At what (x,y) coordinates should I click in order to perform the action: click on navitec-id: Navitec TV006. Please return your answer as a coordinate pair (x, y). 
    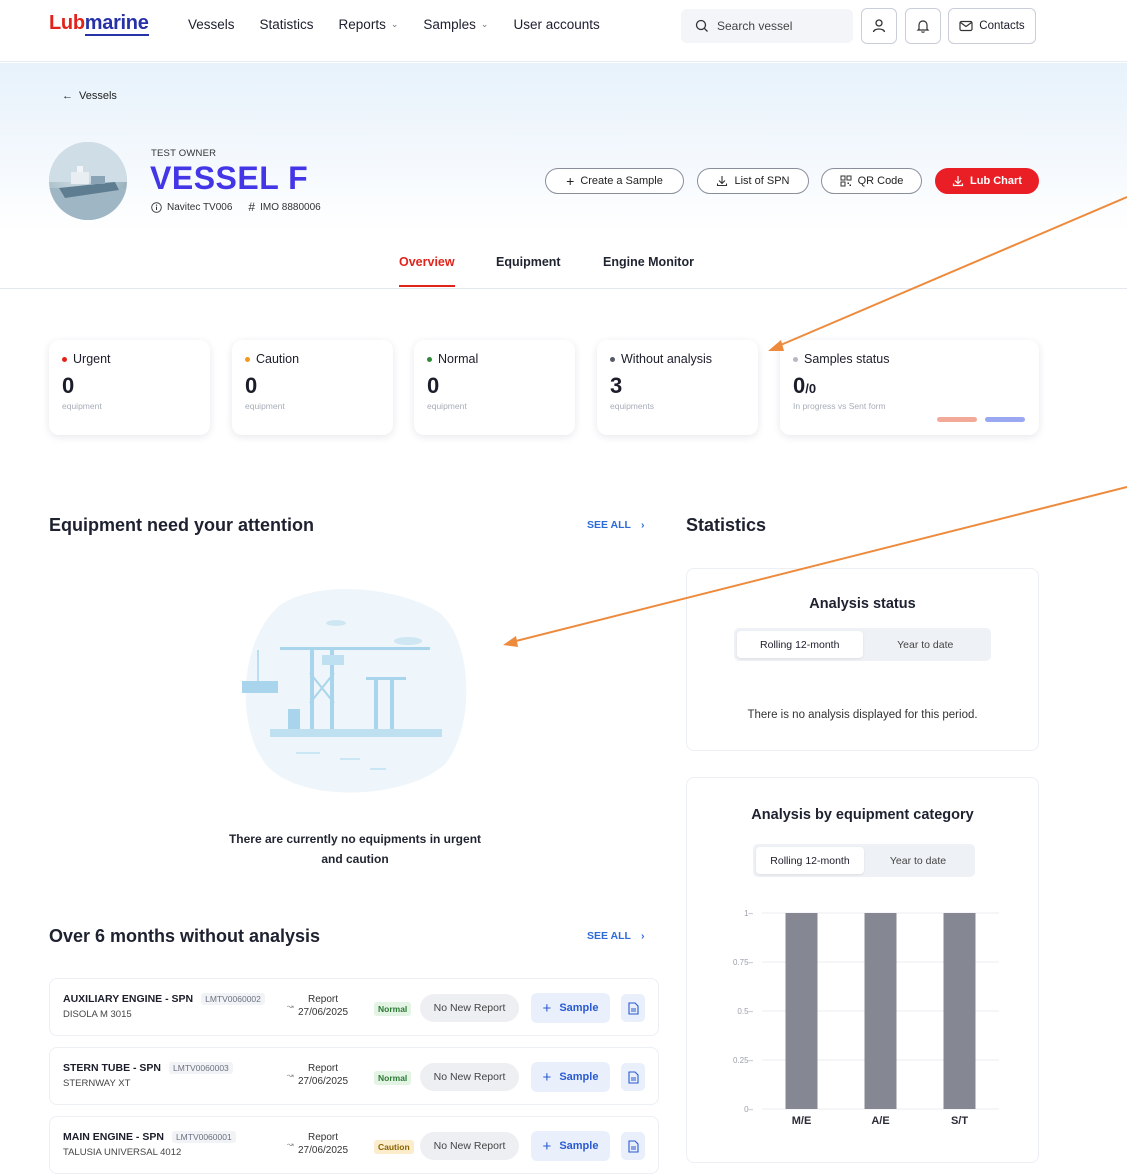
    Looking at the image, I should click on (191, 207).